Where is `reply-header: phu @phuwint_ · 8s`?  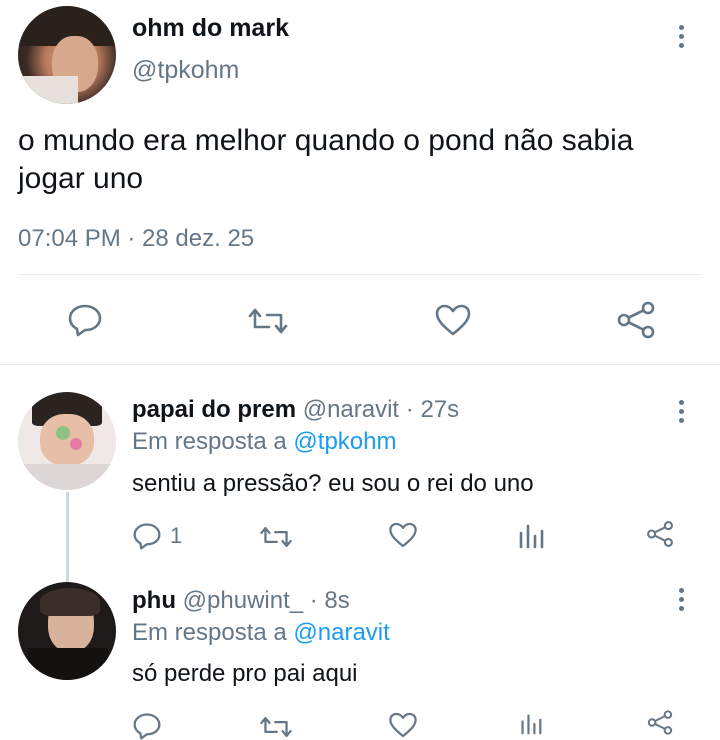
reply-header: phu @phuwint_ · 8s is located at coordinates (241, 601).